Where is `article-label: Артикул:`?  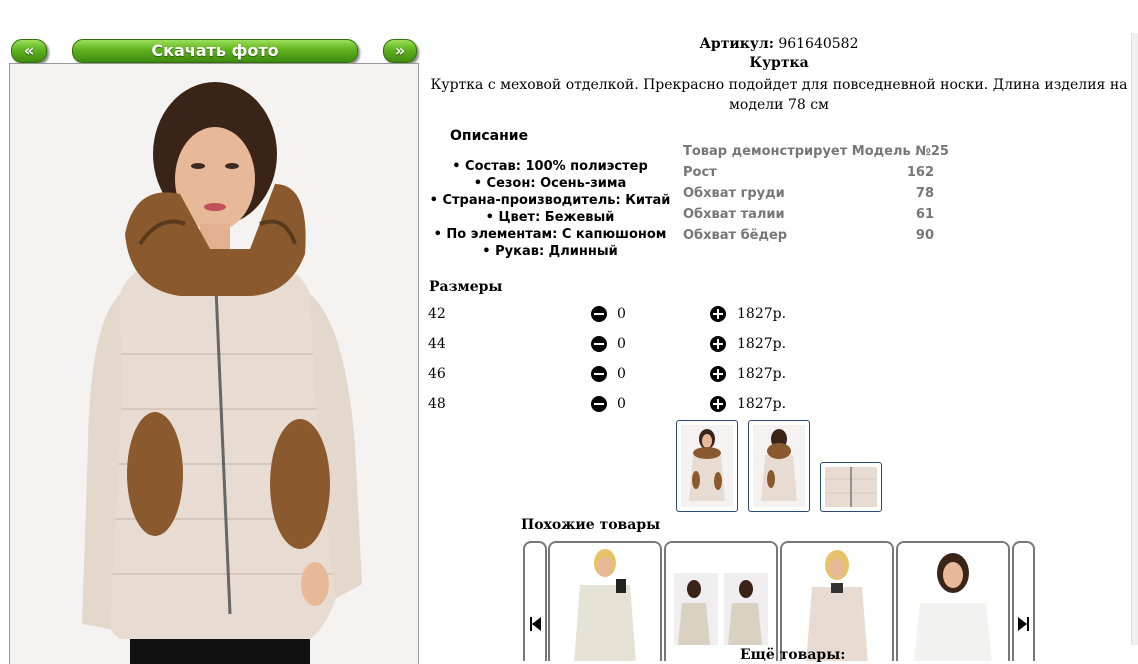
article-label: Артикул: is located at coordinates (736, 44).